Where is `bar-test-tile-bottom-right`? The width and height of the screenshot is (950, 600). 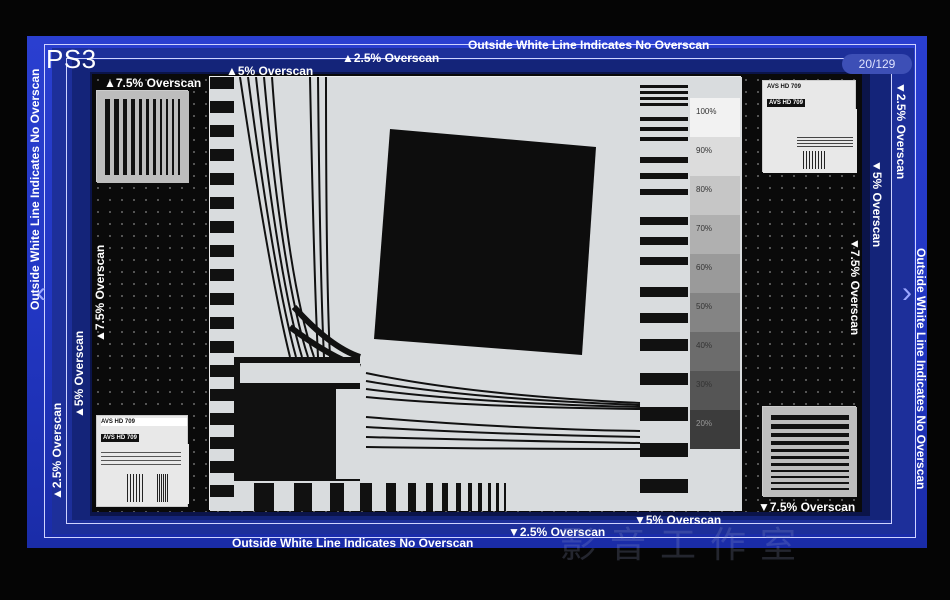
bar-test-tile-bottom-right is located at coordinates (809, 451).